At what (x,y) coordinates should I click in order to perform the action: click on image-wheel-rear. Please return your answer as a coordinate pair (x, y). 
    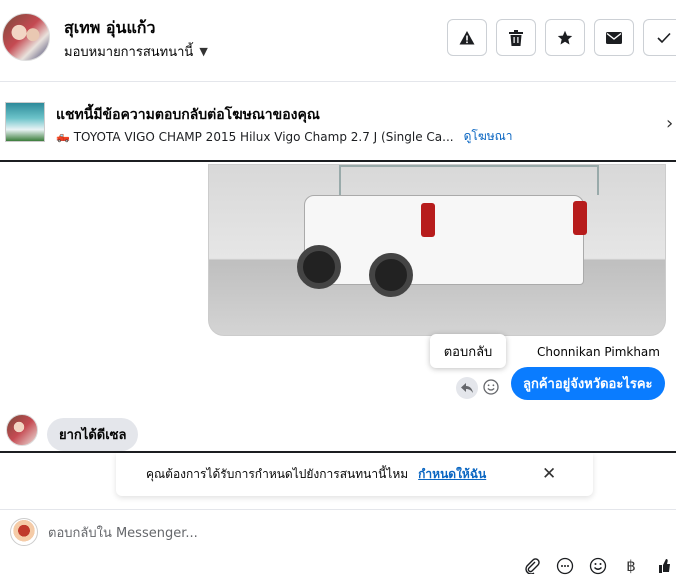
    Looking at the image, I should click on (391, 275).